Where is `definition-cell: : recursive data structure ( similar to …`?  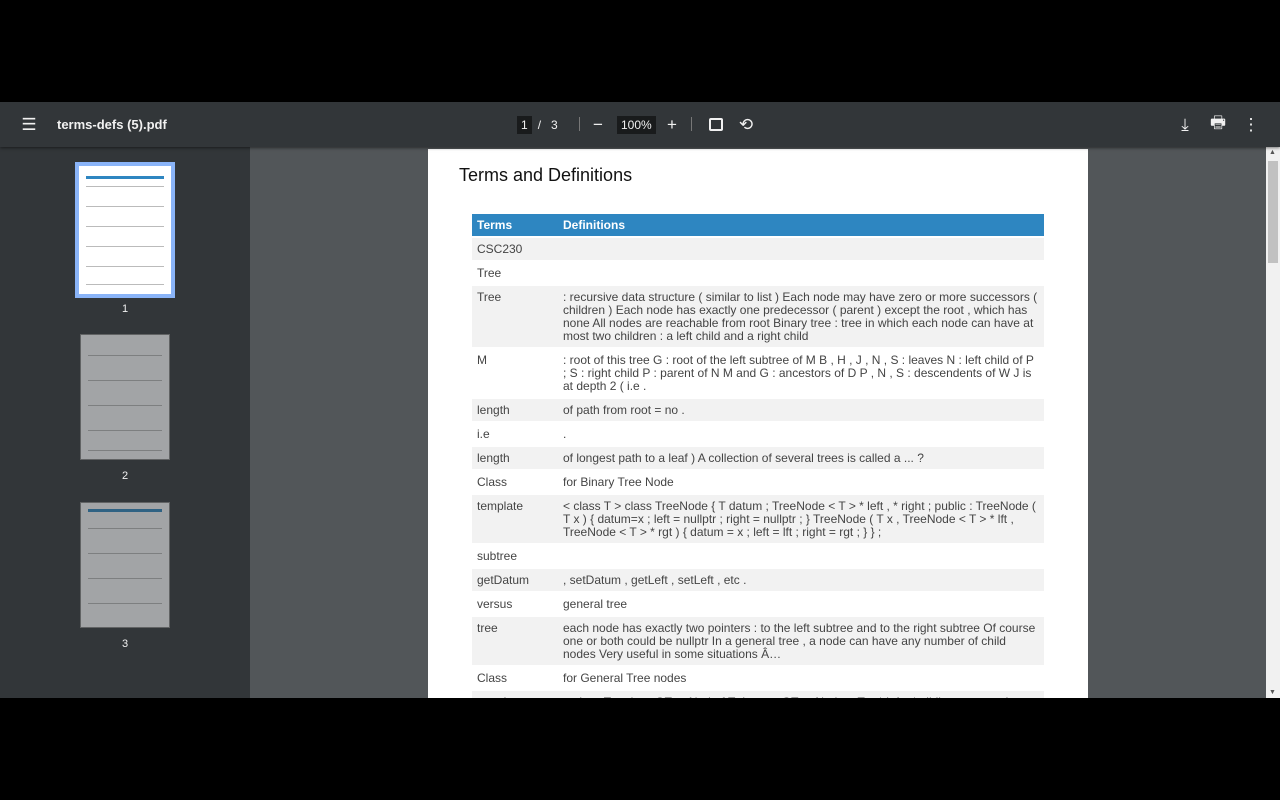
definition-cell: : recursive data structure ( similar to … is located at coordinates (801, 316).